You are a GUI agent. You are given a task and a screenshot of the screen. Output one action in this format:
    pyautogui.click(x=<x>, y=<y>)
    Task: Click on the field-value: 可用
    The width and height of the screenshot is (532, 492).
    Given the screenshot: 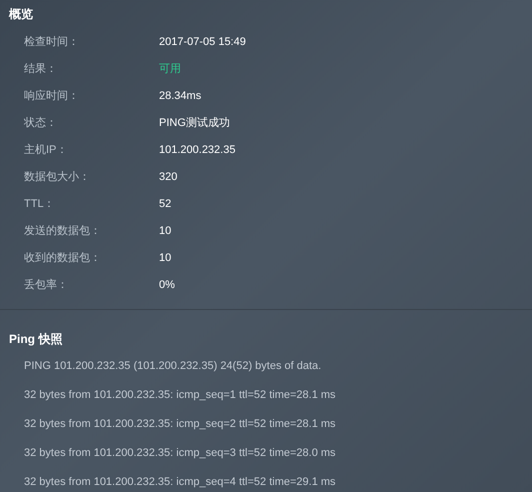 What is the action you would take?
    pyautogui.click(x=170, y=70)
    